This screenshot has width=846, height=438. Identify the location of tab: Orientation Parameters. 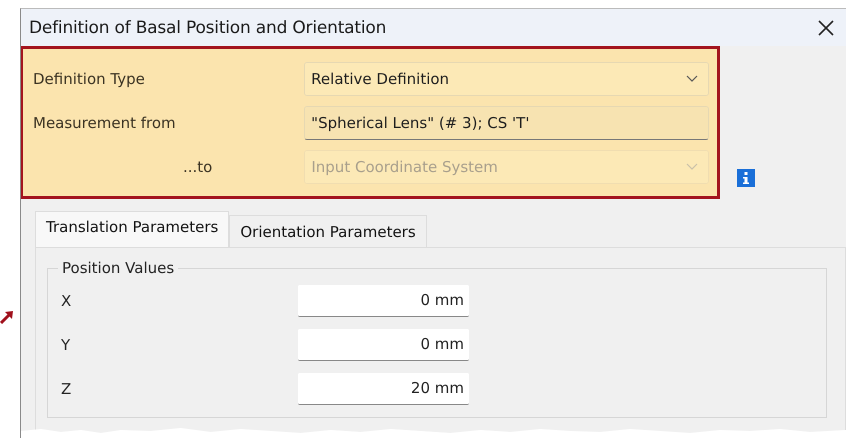
(328, 231).